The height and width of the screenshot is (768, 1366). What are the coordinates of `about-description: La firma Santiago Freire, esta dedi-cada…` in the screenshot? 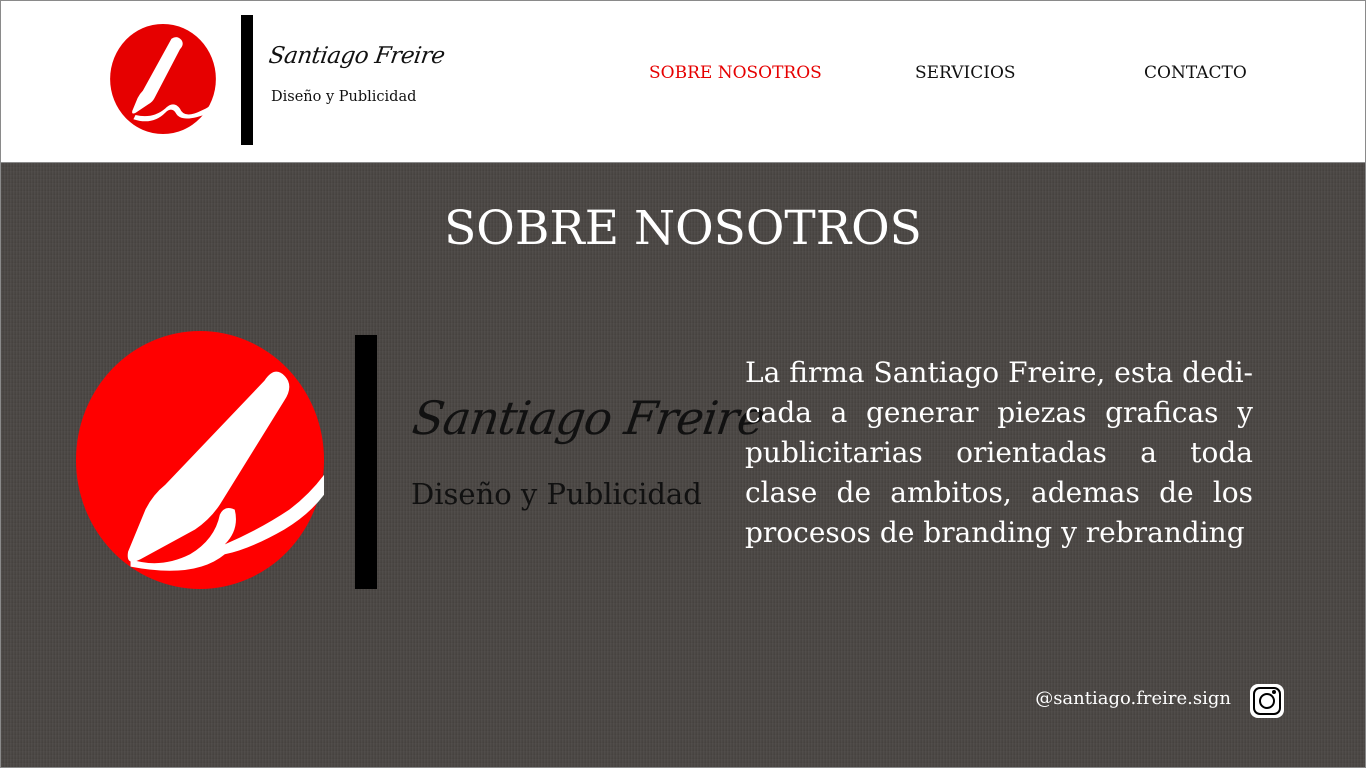 It's located at (999, 452).